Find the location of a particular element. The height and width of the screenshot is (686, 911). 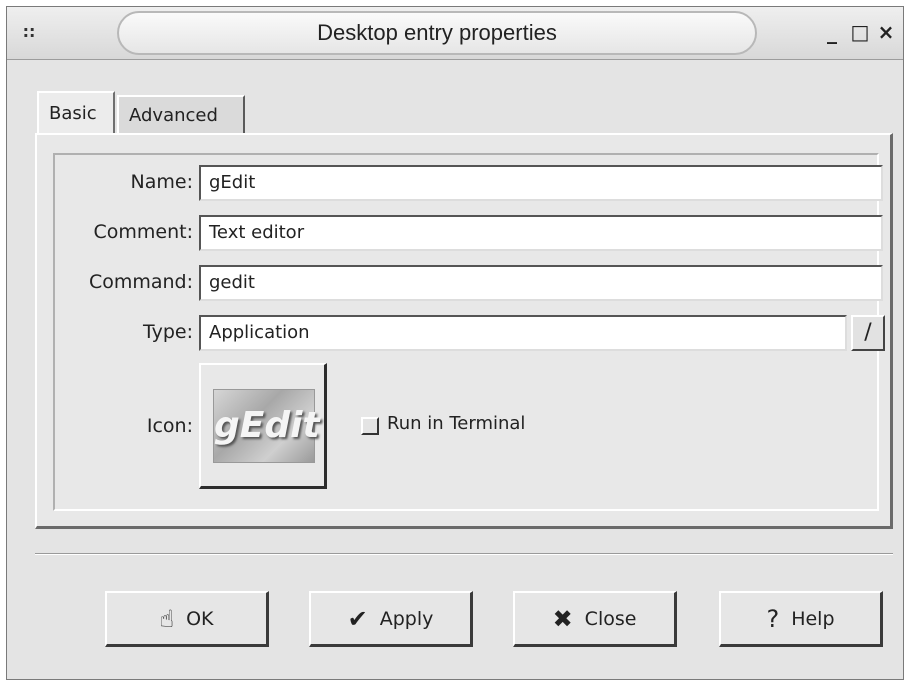

command-field: gedit is located at coordinates (541, 283).